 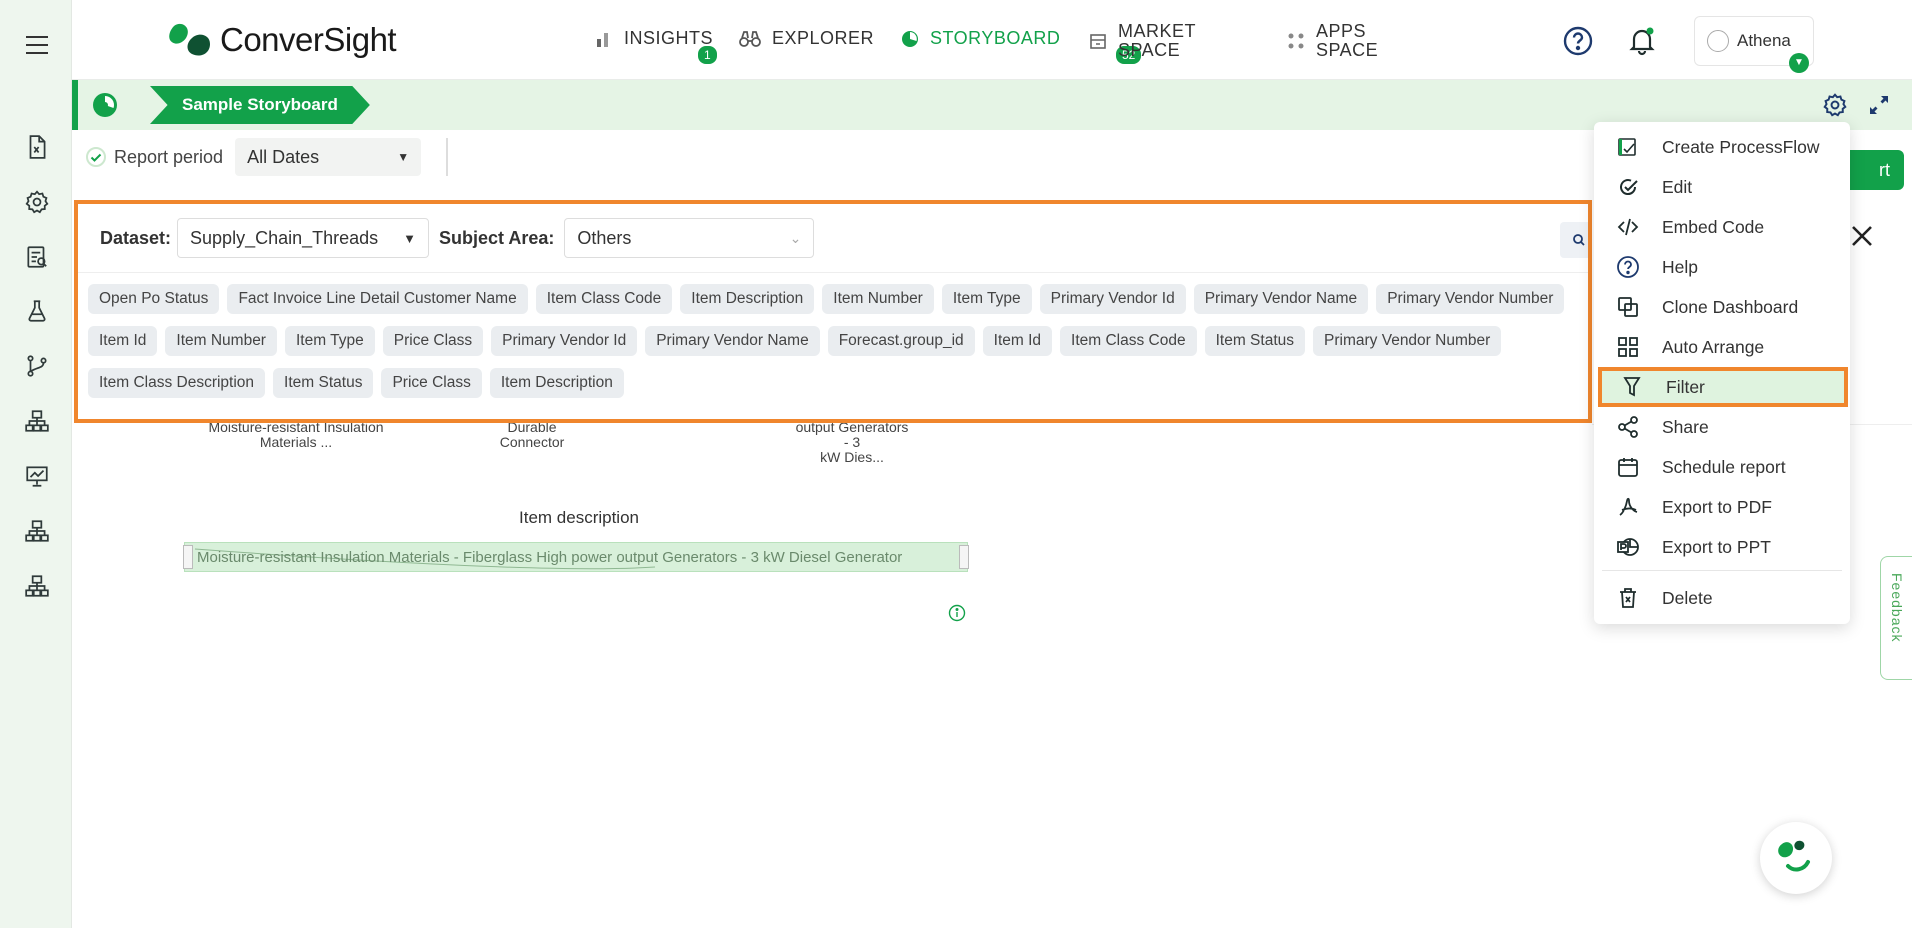 What do you see at coordinates (1764, 40) in the screenshot?
I see `user-name: Athena` at bounding box center [1764, 40].